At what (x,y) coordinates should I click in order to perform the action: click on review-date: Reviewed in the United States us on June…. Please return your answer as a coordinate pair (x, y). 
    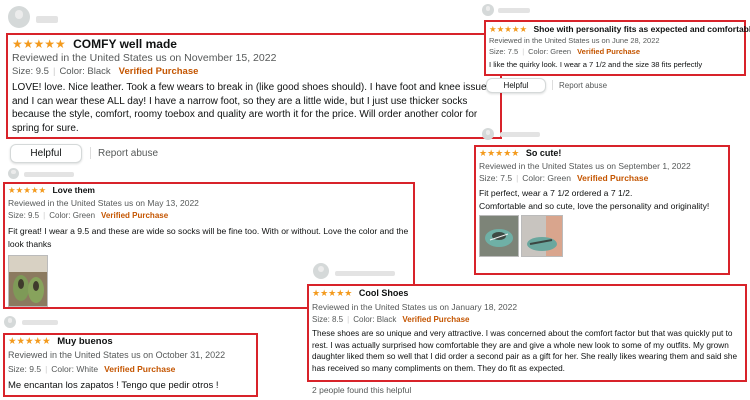
    Looking at the image, I should click on (574, 40).